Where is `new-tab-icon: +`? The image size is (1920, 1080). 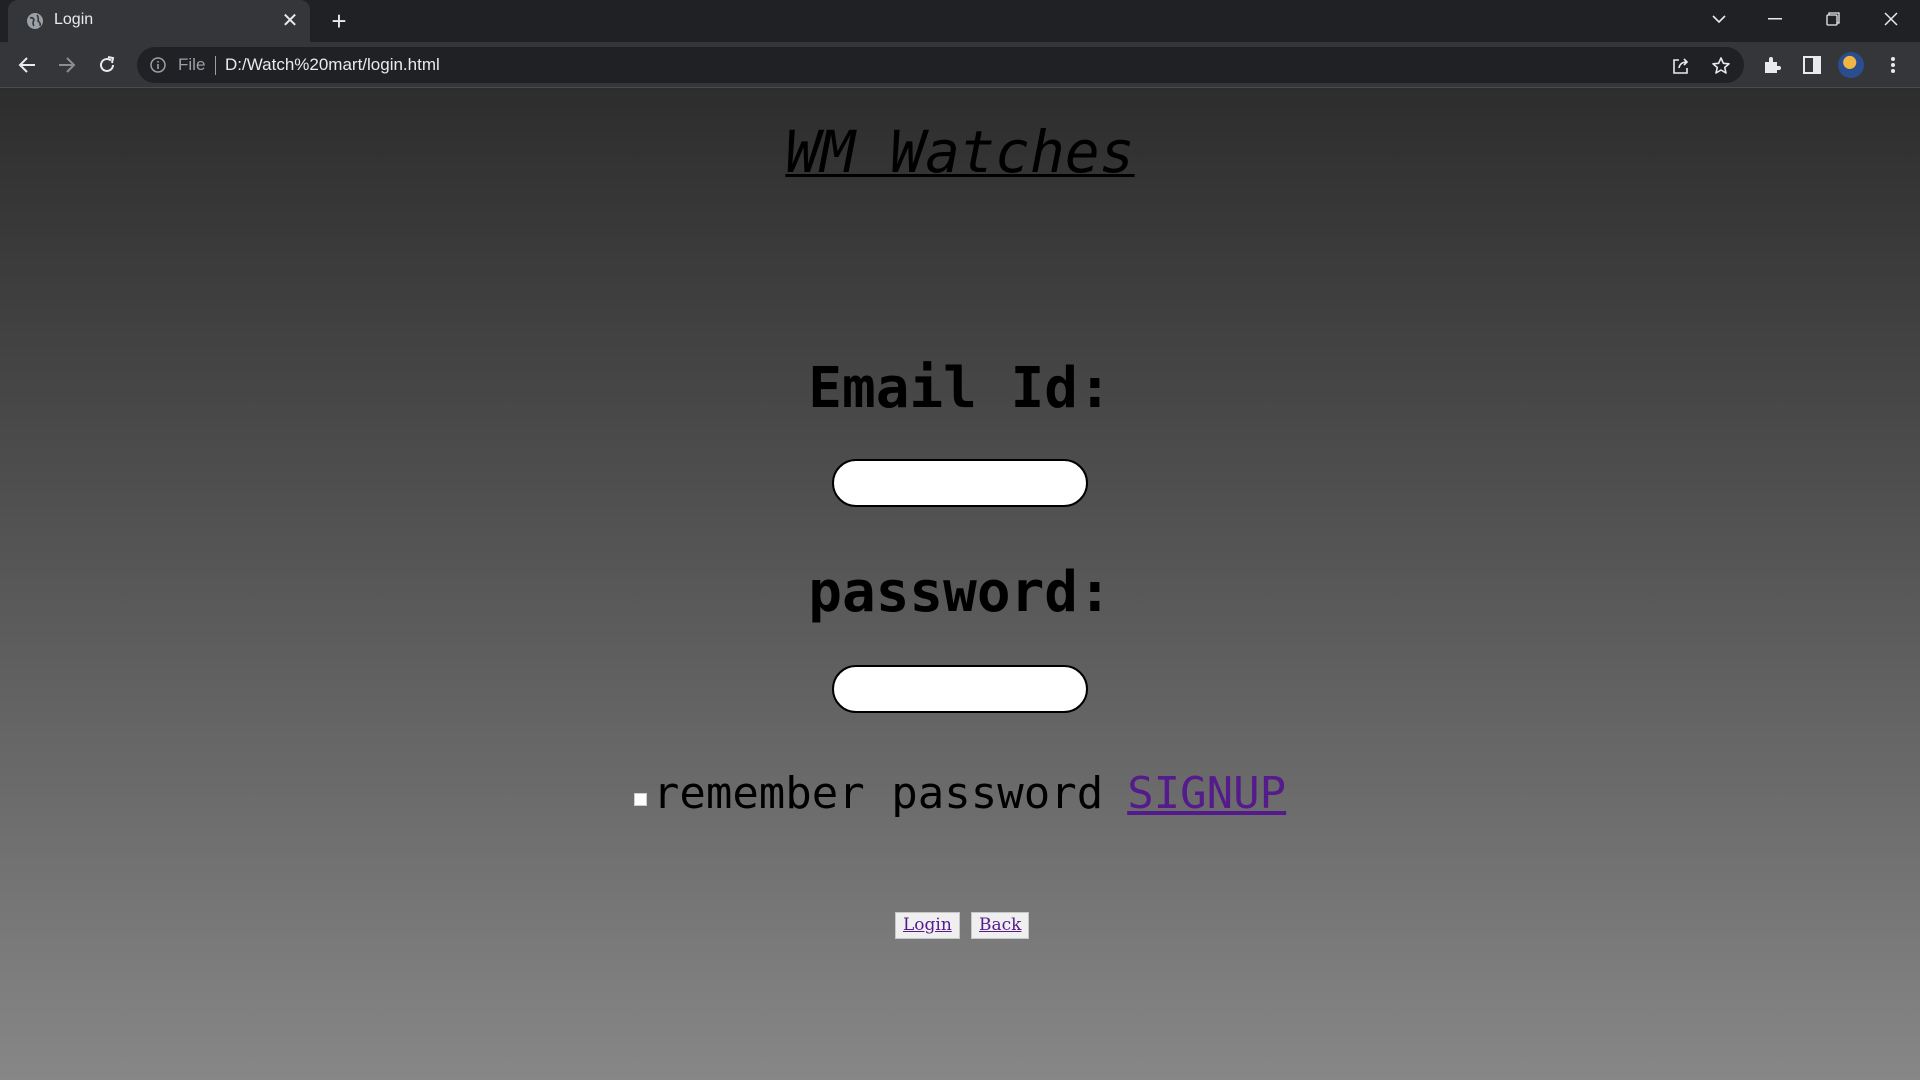 new-tab-icon: + is located at coordinates (339, 22).